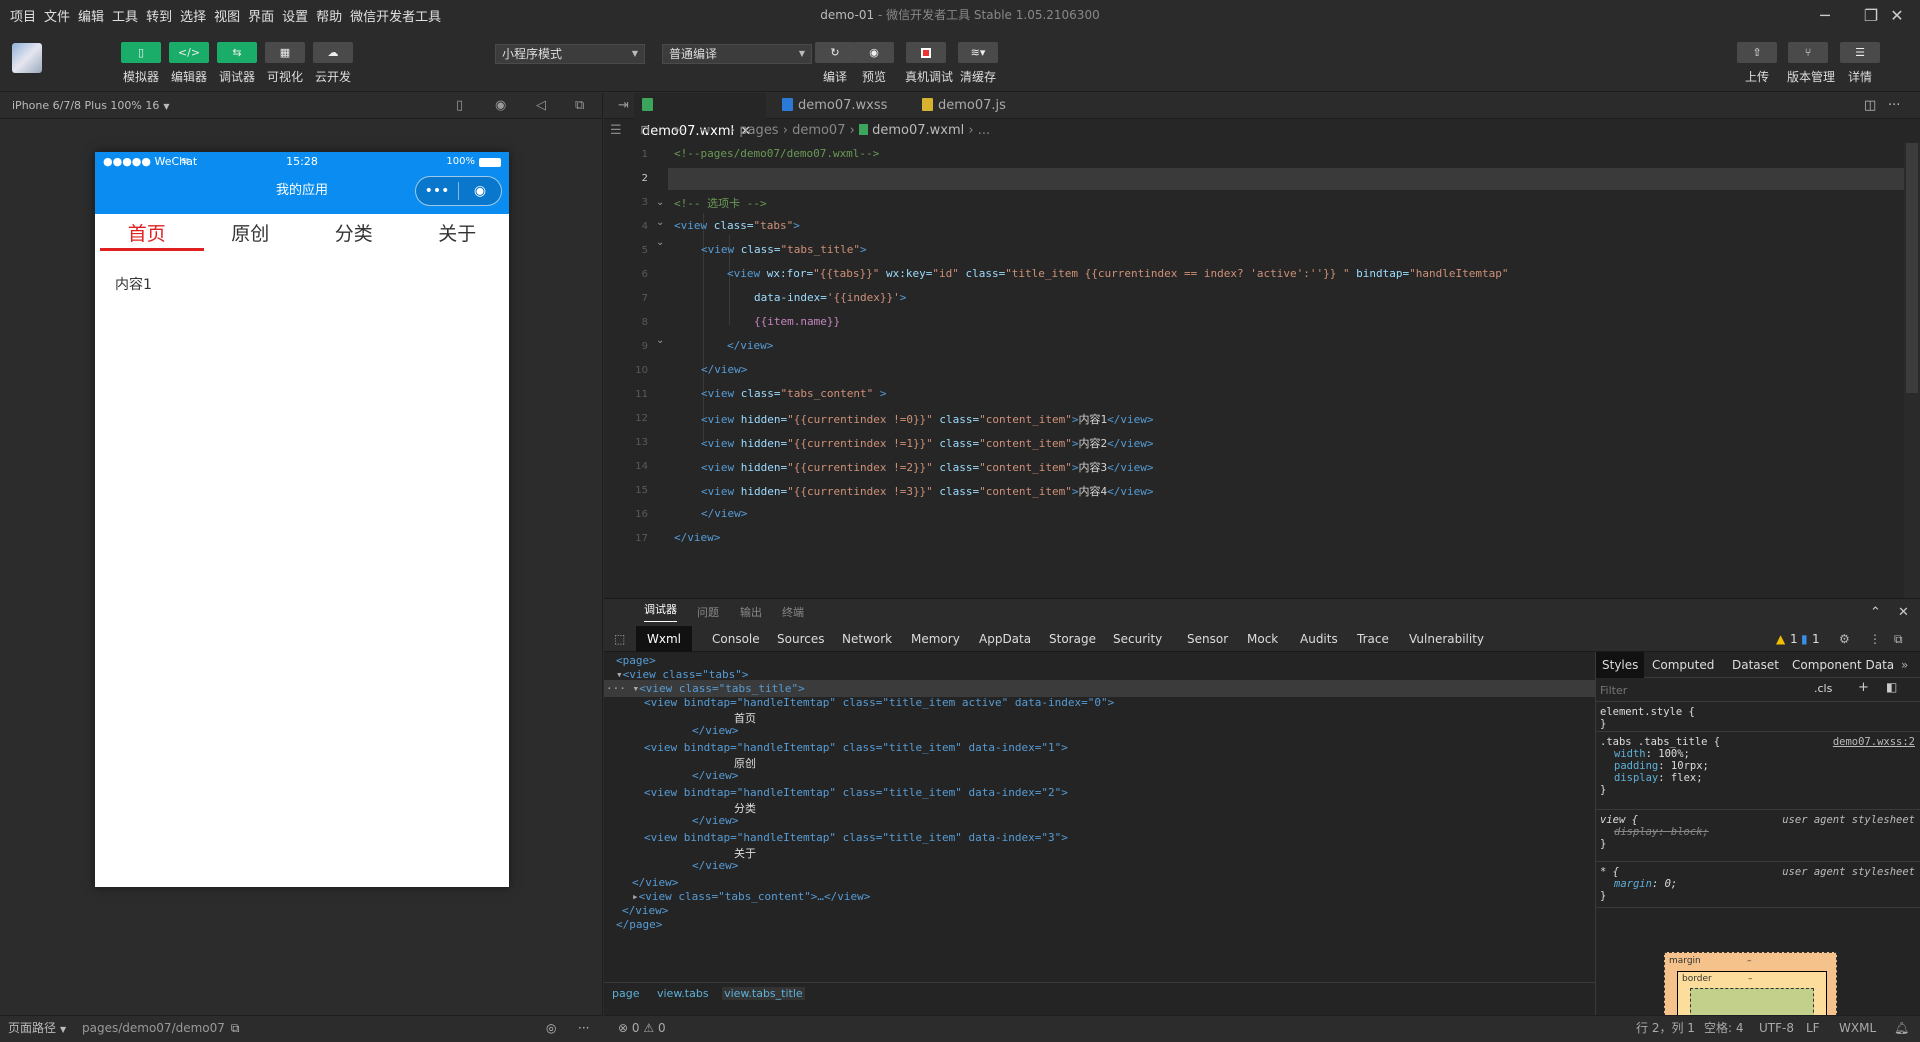 Image resolution: width=1920 pixels, height=1042 pixels. What do you see at coordinates (705, 131) in the screenshot?
I see `forward-icon: →` at bounding box center [705, 131].